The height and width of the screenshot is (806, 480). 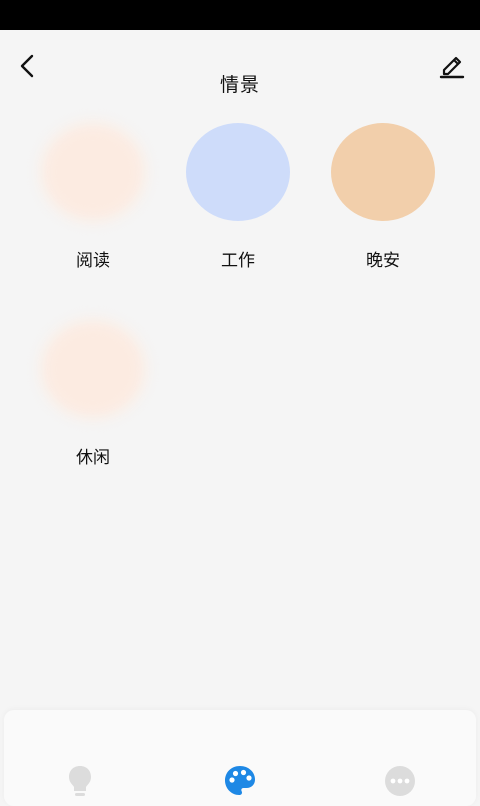 What do you see at coordinates (93, 261) in the screenshot?
I see `scene-label: 阅读` at bounding box center [93, 261].